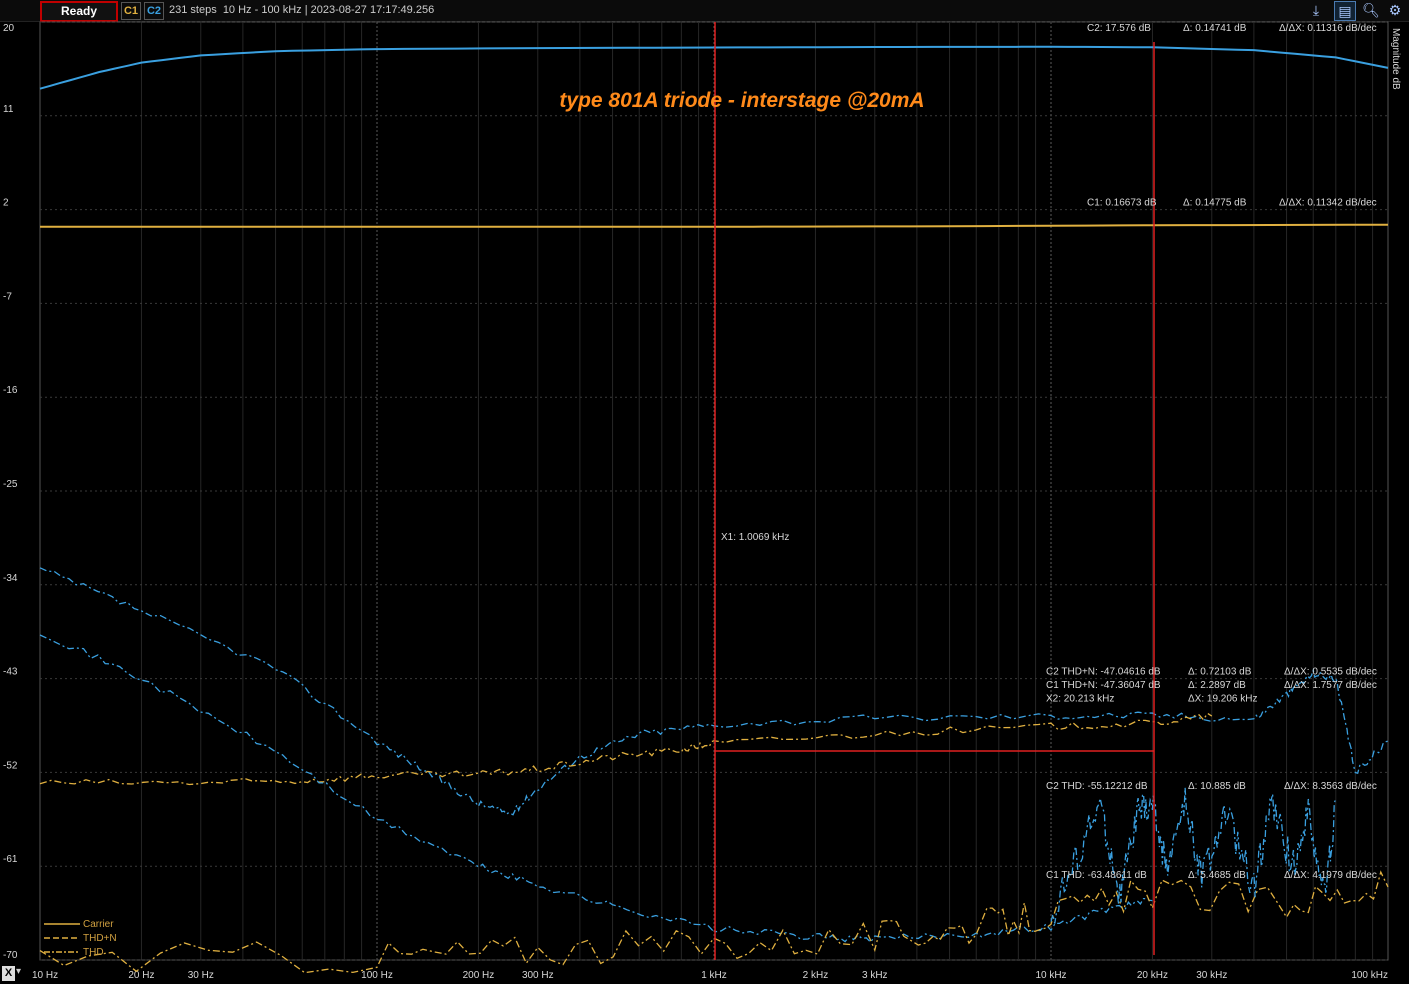 This screenshot has height=984, width=1409. I want to click on cursor-readout-text: Δ/ΔX: 0.11342 dB/dec, so click(1328, 203).